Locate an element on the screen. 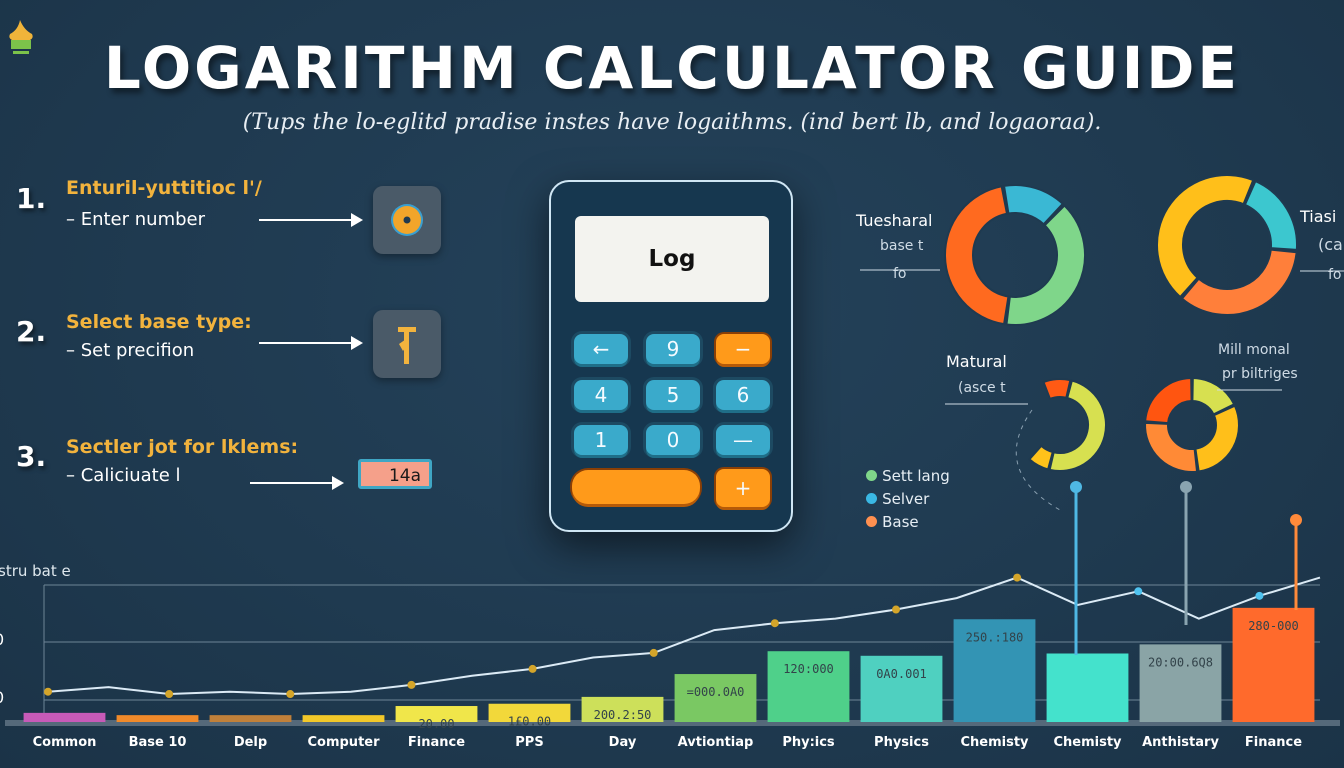 The image size is (1344, 768). x-tick-label: Avtiontiap is located at coordinates (715, 742).